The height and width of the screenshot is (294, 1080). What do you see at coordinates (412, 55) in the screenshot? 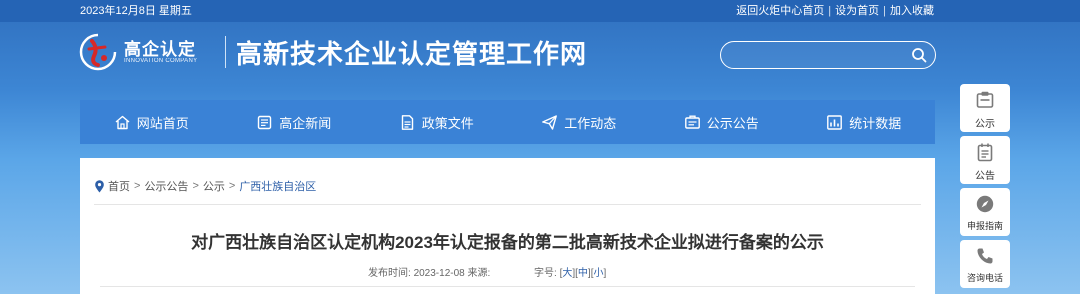
I see `site-title: 高新技术企业认定管理工作网` at bounding box center [412, 55].